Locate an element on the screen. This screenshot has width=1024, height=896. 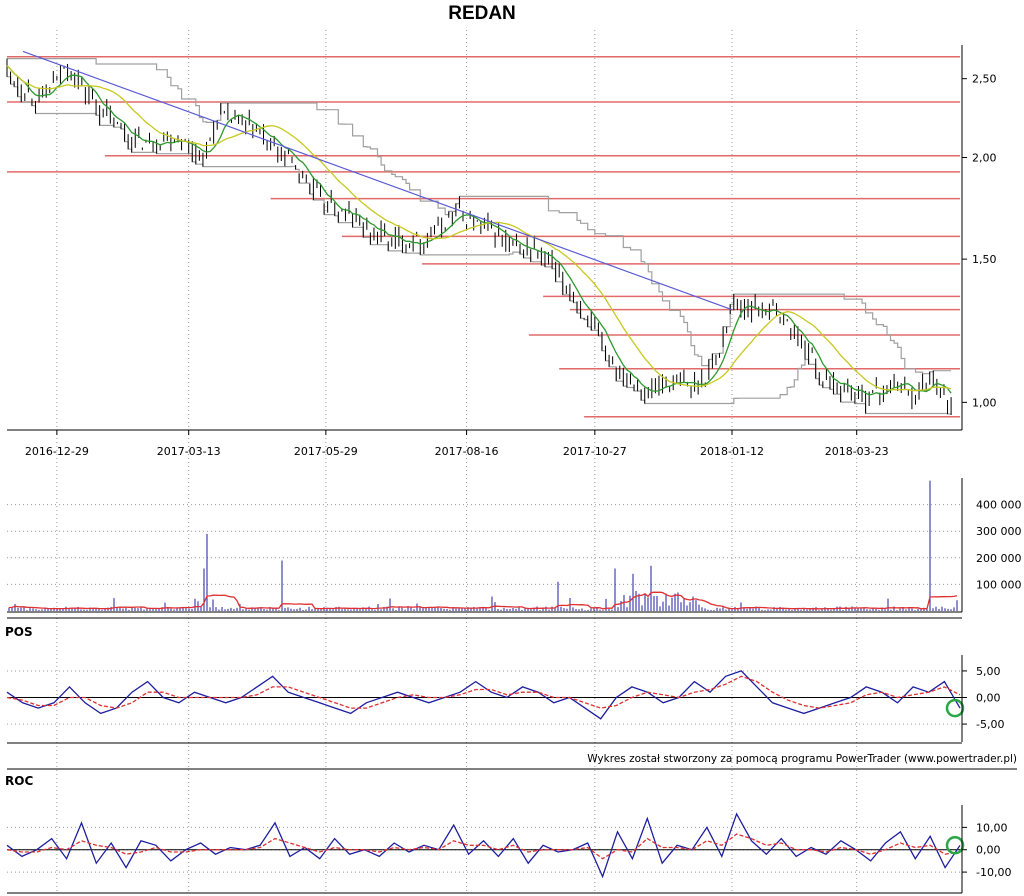
y-tick-label: 300 000 is located at coordinates (999, 531).